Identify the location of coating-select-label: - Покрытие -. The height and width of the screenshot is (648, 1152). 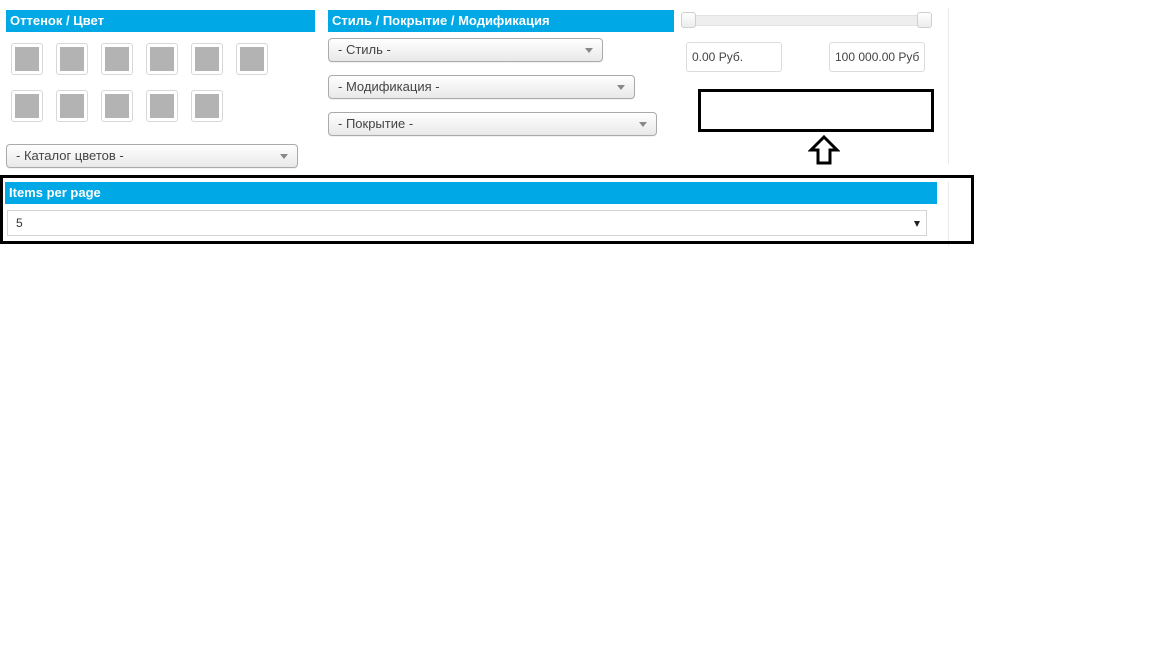
(376, 123).